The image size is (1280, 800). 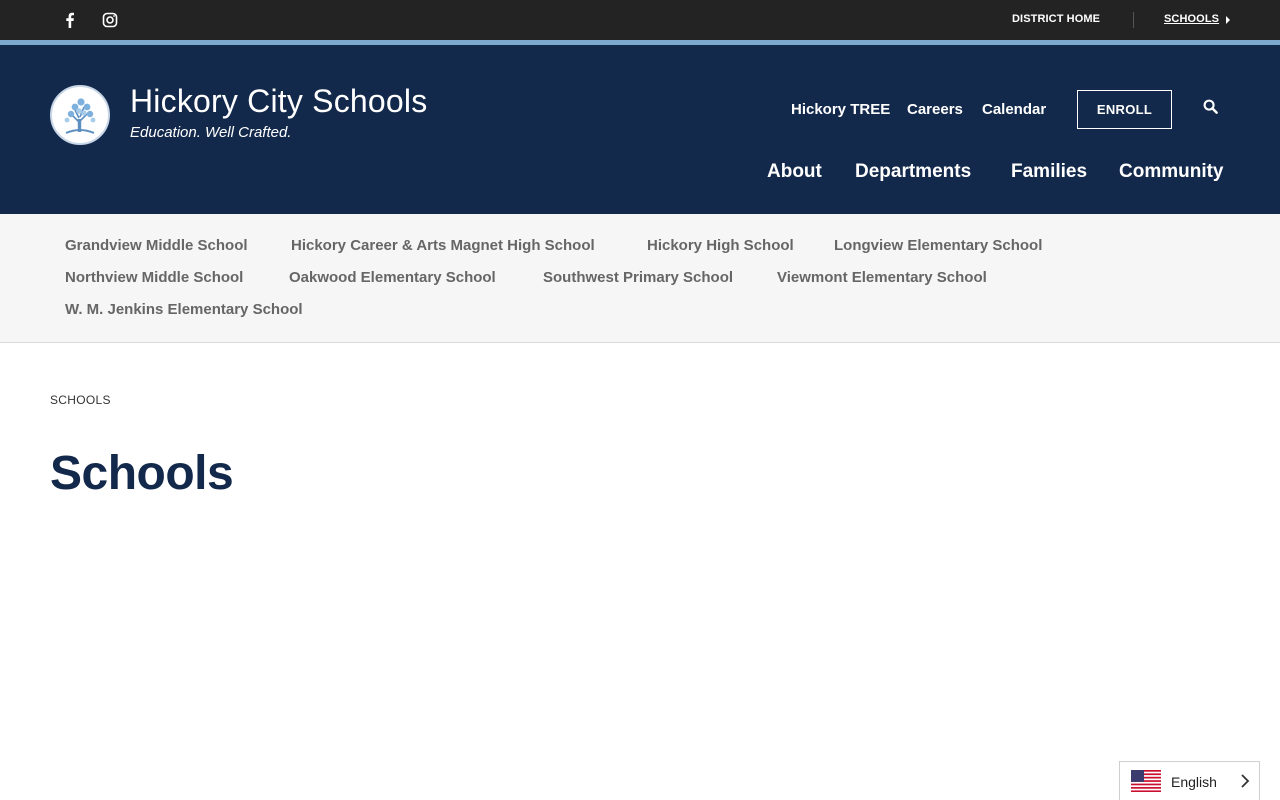 What do you see at coordinates (80, 400) in the screenshot?
I see `breadcrumb: SCHOOLS` at bounding box center [80, 400].